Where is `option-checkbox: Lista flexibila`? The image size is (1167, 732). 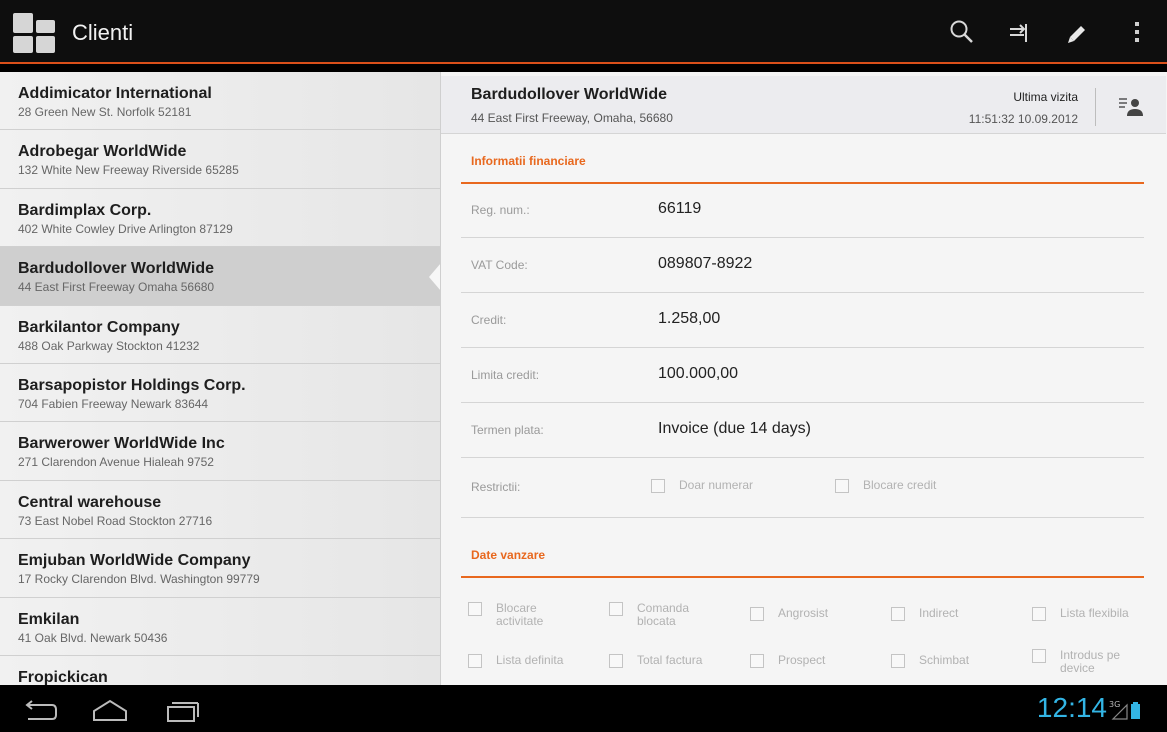
option-checkbox: Lista flexibila is located at coordinates (1080, 614).